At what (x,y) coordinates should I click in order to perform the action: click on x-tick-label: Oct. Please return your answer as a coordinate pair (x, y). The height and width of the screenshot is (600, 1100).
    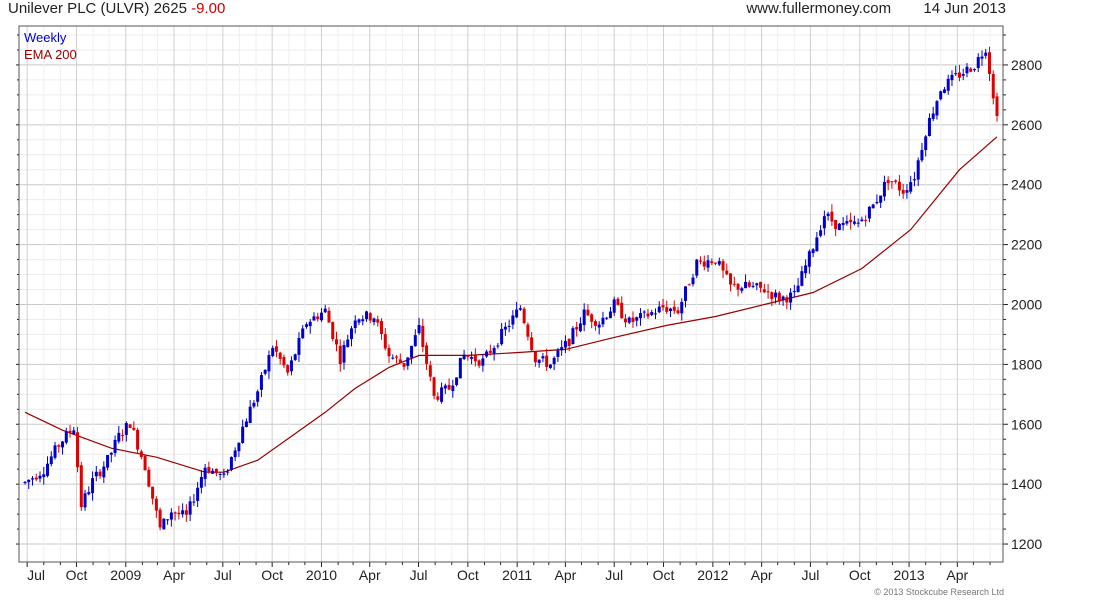
    Looking at the image, I should click on (468, 575).